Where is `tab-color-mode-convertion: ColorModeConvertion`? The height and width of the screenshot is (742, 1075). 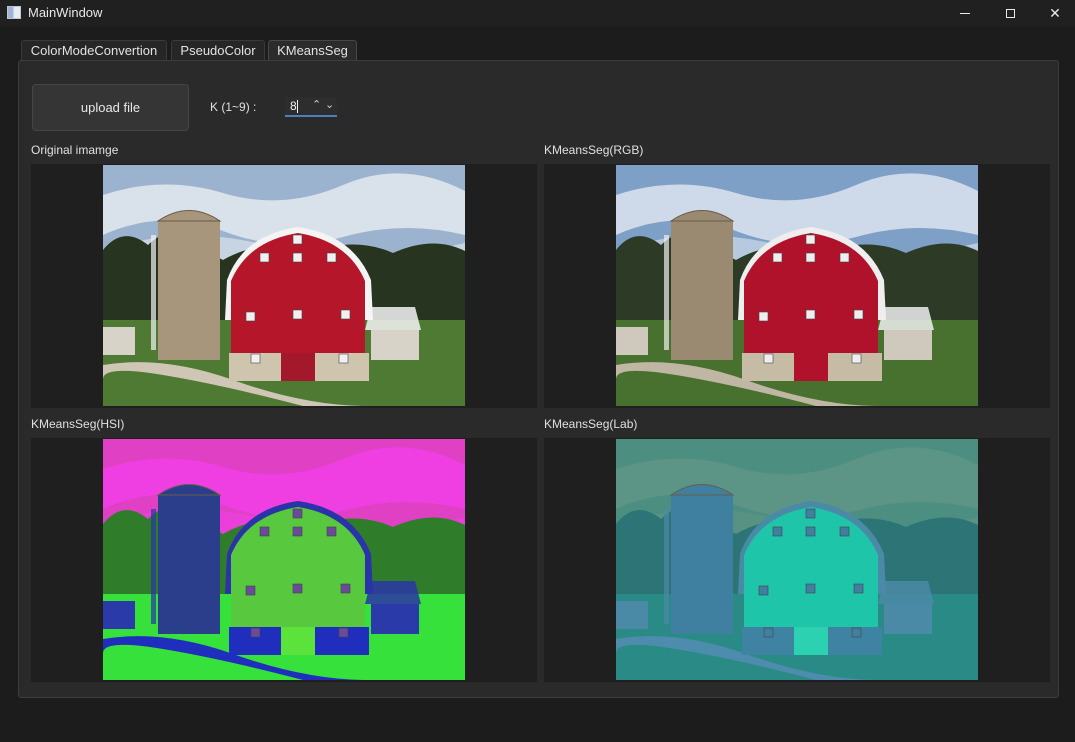 tab-color-mode-convertion: ColorModeConvertion is located at coordinates (94, 50).